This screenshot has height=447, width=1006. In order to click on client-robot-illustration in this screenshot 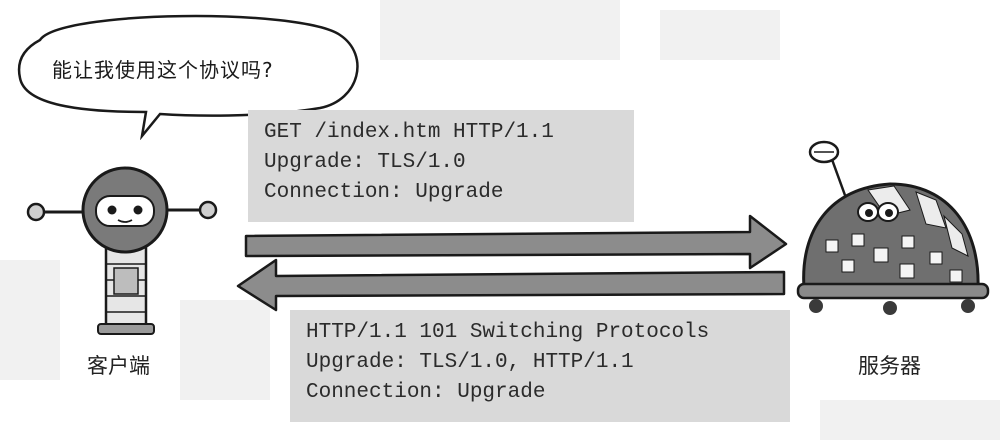, I will do `click(122, 250)`.